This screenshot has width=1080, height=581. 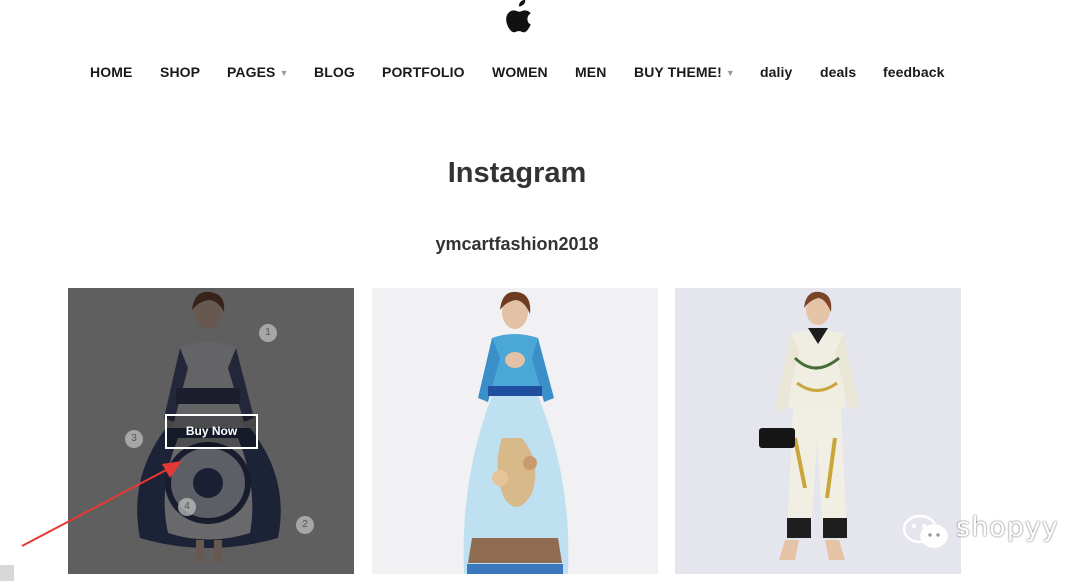 What do you see at coordinates (7, 573) in the screenshot?
I see `corner-marker` at bounding box center [7, 573].